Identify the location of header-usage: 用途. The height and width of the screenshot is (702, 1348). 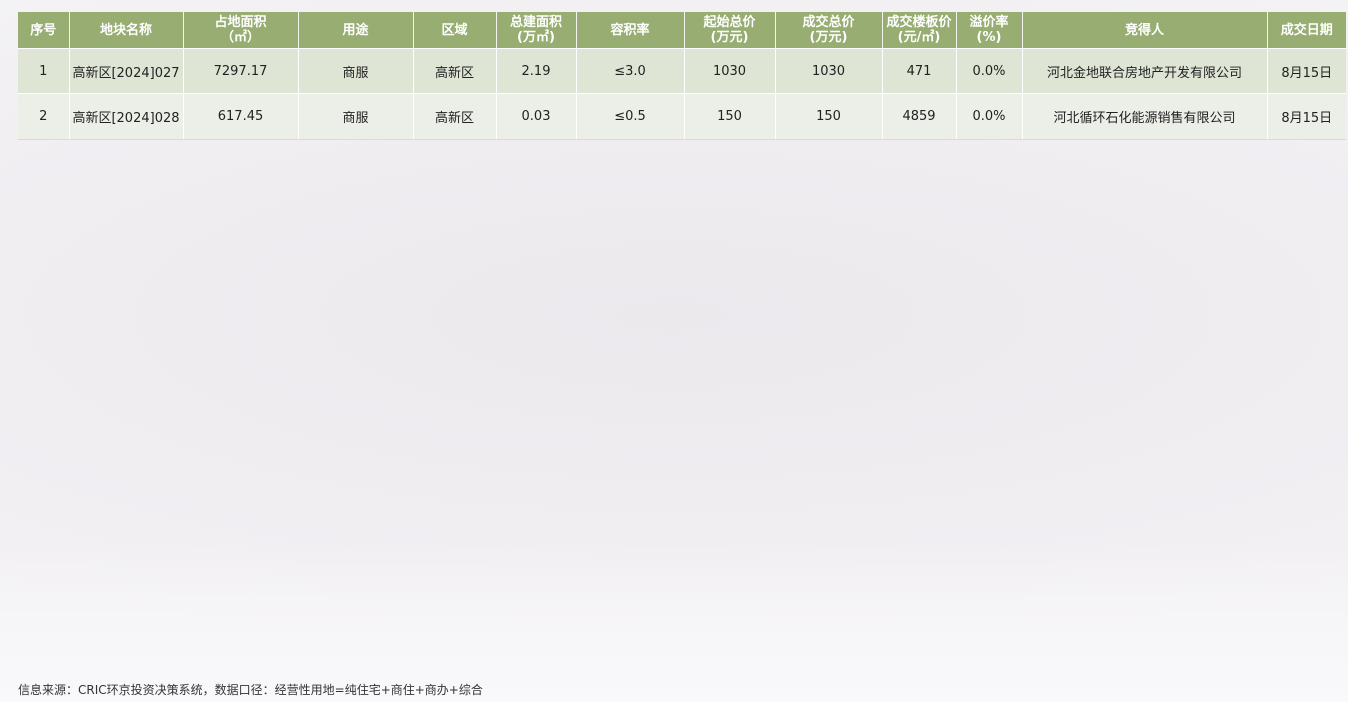
(356, 30).